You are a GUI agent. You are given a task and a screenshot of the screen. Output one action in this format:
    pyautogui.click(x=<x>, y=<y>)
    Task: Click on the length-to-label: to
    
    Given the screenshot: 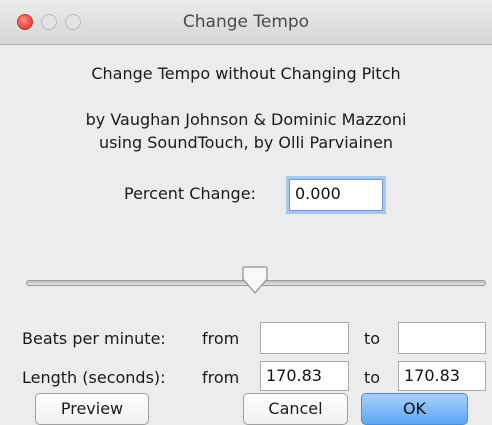 What is the action you would take?
    pyautogui.click(x=372, y=377)
    